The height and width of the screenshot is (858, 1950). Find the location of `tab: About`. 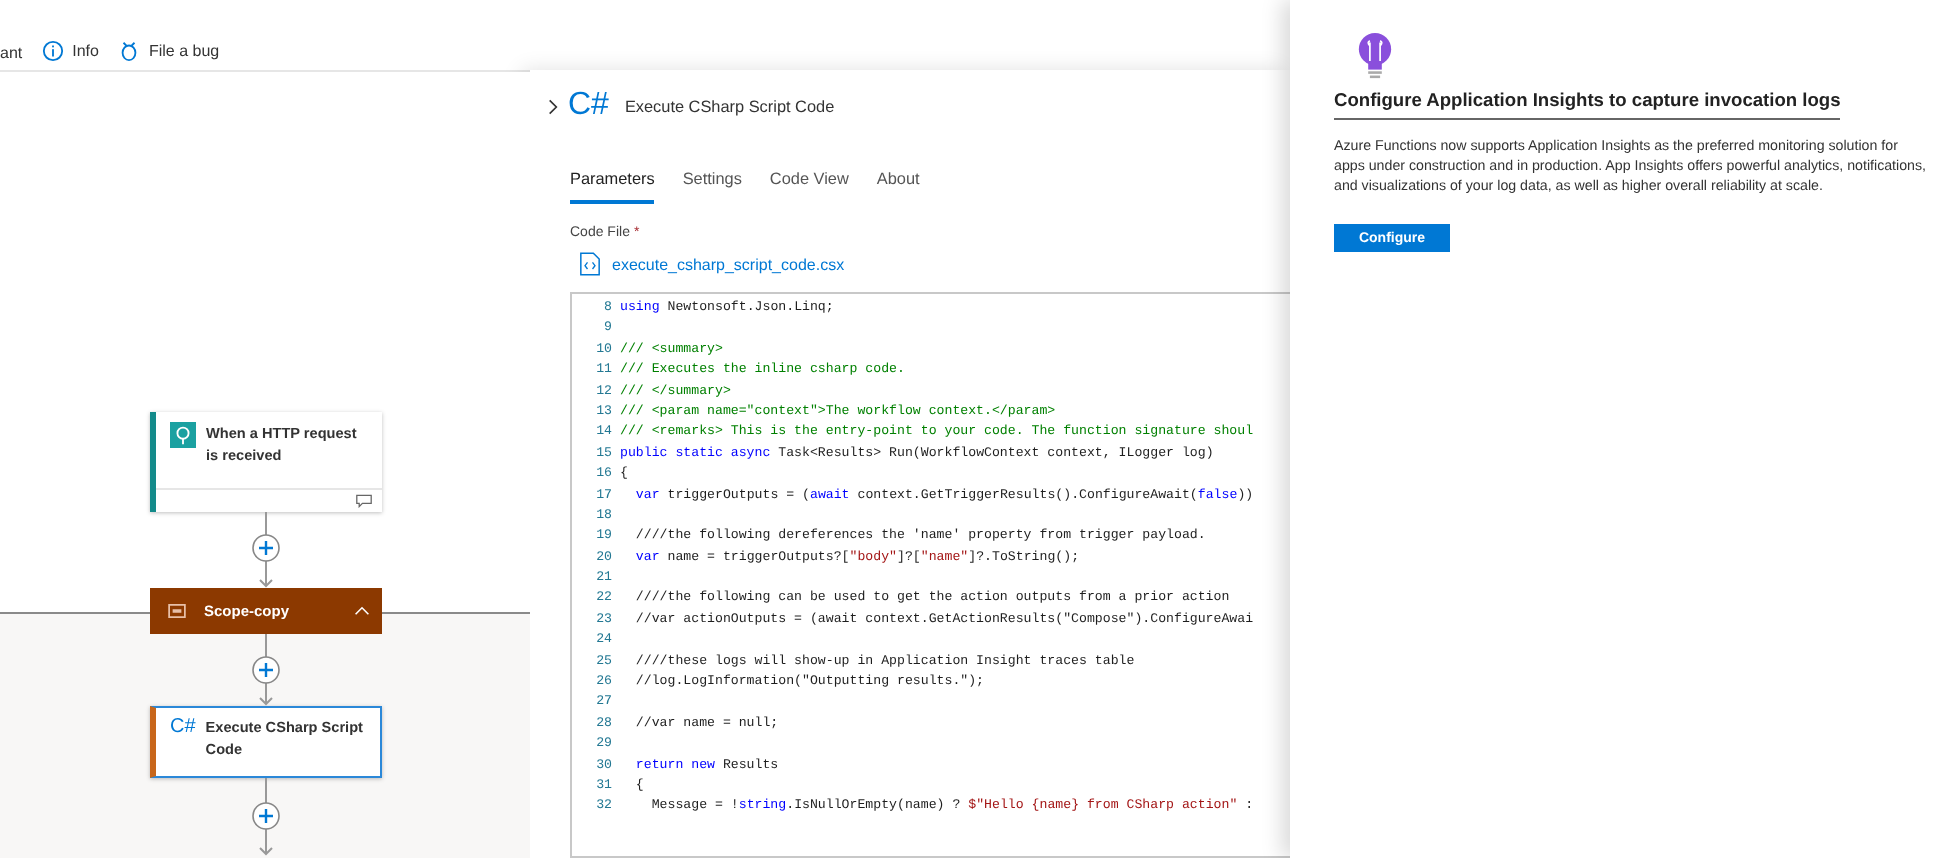

tab: About is located at coordinates (898, 183).